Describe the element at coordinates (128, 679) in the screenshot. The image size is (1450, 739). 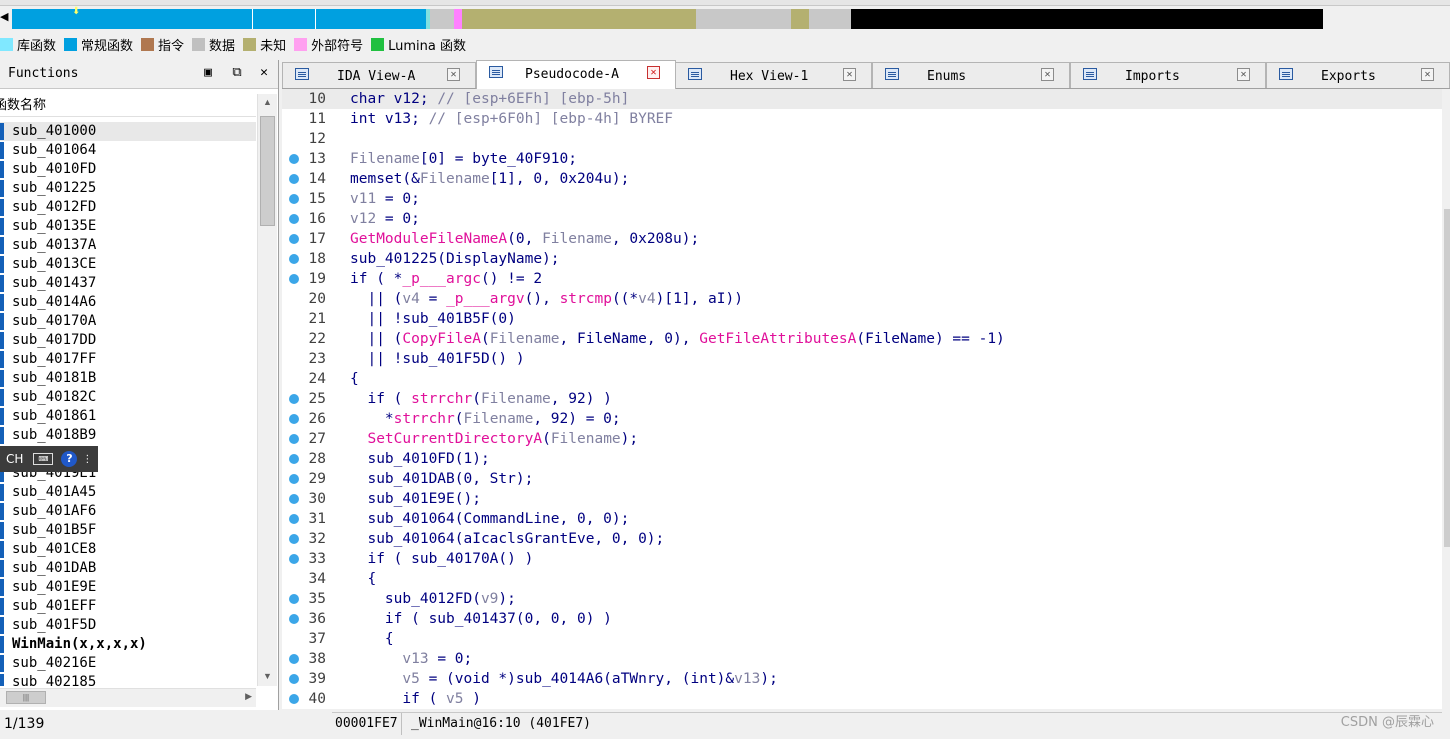
I see `function-list-item: sub_402185` at that location.